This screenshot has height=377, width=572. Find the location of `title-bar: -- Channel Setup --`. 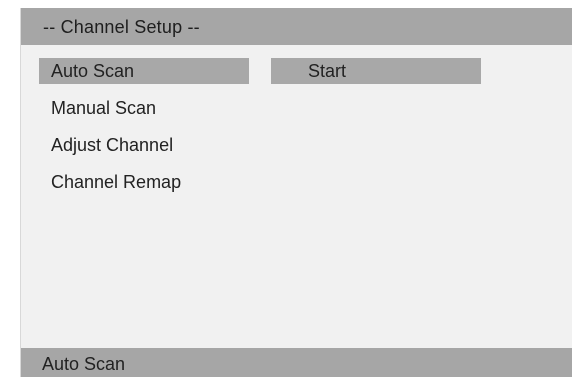

title-bar: -- Channel Setup -- is located at coordinates (296, 26).